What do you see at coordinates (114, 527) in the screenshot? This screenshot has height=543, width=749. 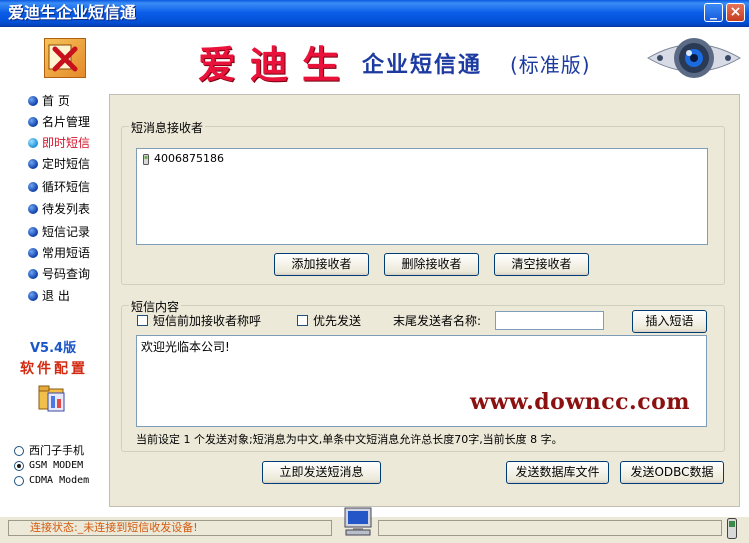 I see `connection-status-text: 连接状态:_未连接到短信收发设备!` at bounding box center [114, 527].